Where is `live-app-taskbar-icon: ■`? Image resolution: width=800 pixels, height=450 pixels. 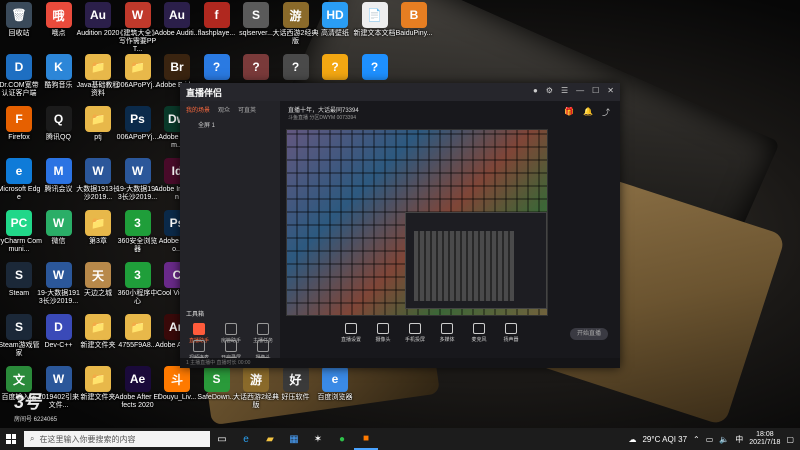
live-app-taskbar-icon: ■ is located at coordinates (366, 439).